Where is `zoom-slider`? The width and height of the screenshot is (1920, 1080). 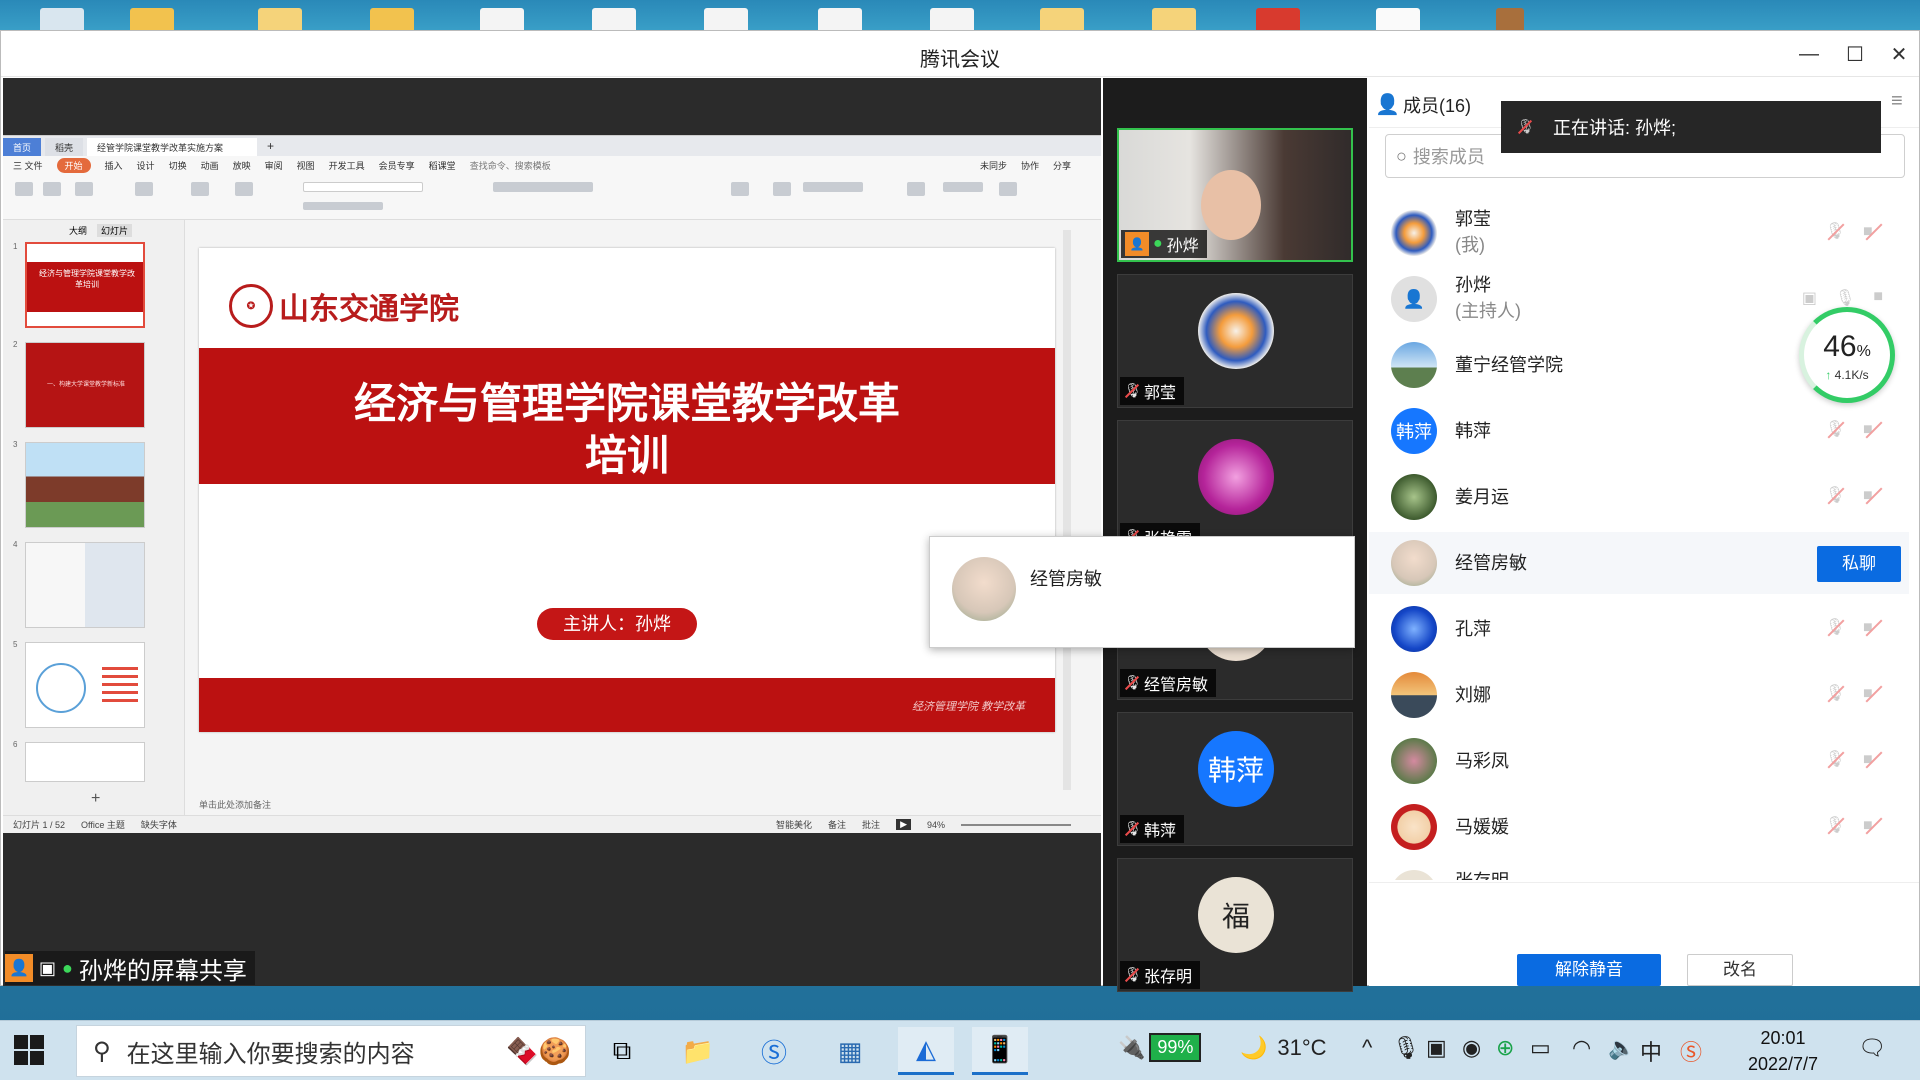
zoom-slider is located at coordinates (1016, 824).